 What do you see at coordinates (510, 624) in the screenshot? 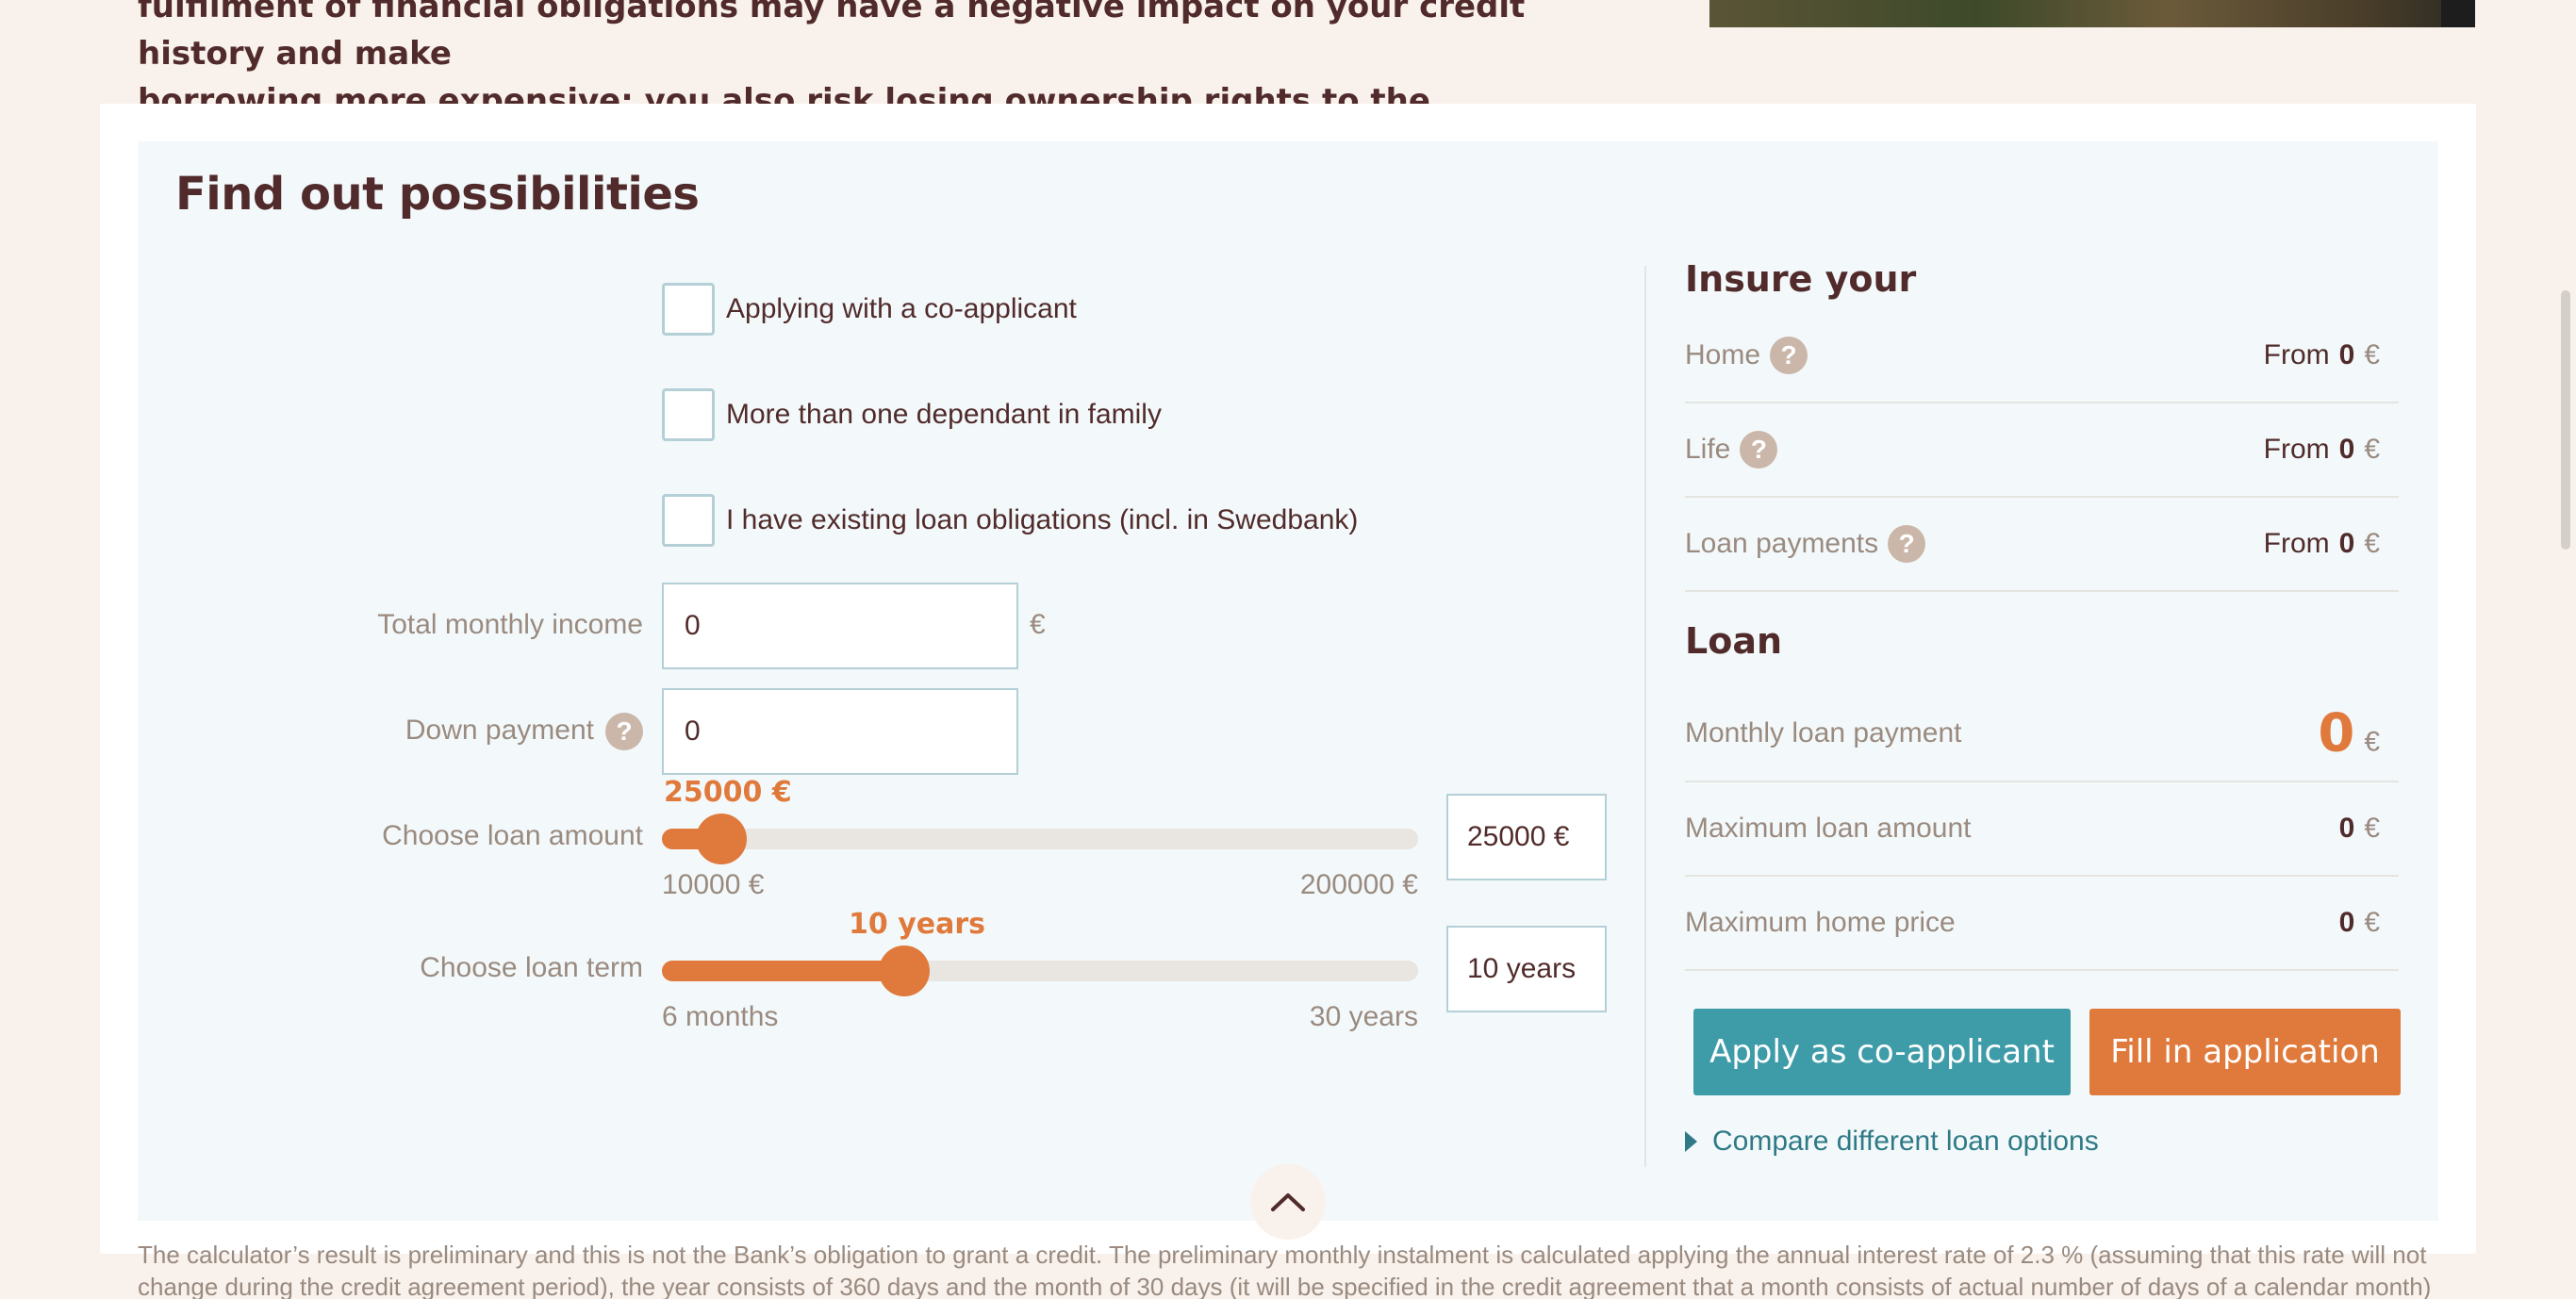
I see `income-label: Total monthly income` at bounding box center [510, 624].